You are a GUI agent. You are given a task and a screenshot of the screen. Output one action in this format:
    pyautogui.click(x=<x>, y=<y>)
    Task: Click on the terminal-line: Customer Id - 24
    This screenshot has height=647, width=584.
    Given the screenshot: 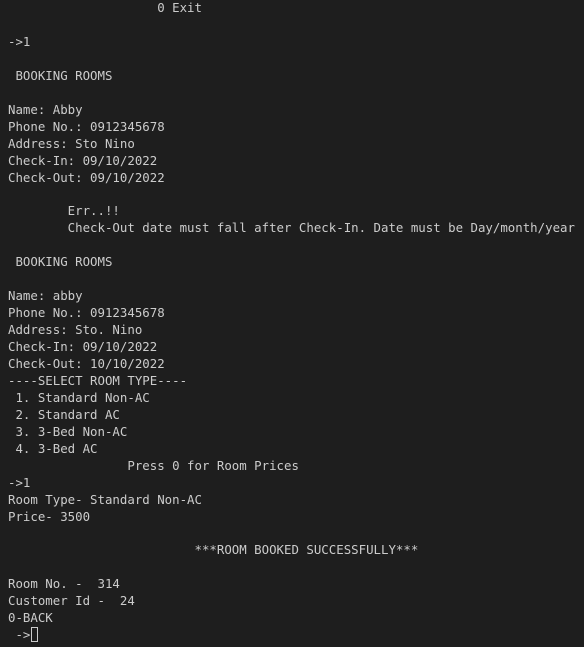 What is the action you would take?
    pyautogui.click(x=71, y=601)
    